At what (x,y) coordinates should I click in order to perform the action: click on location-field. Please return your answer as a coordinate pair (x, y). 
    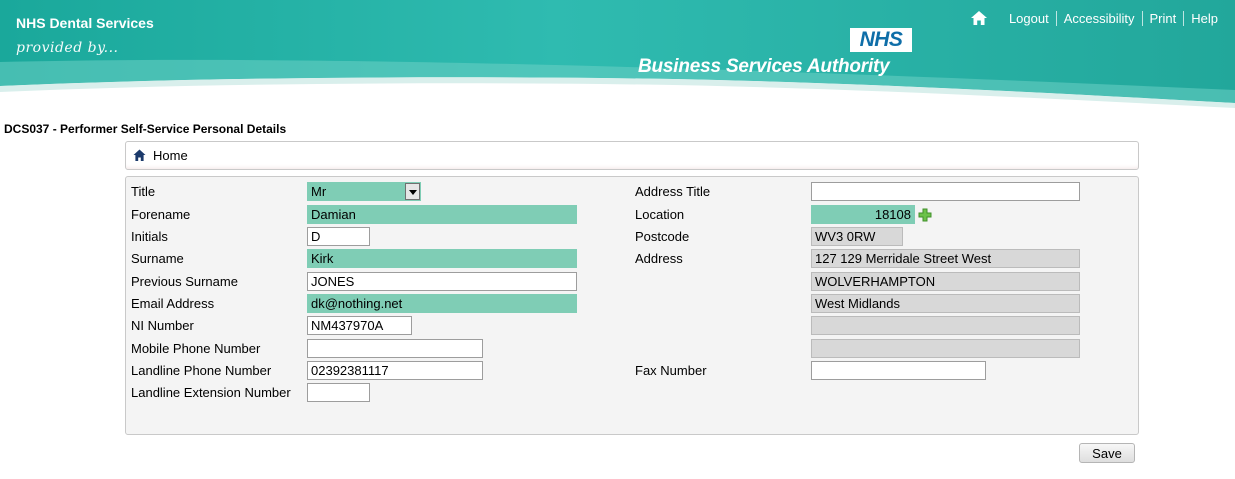
    Looking at the image, I should click on (863, 214).